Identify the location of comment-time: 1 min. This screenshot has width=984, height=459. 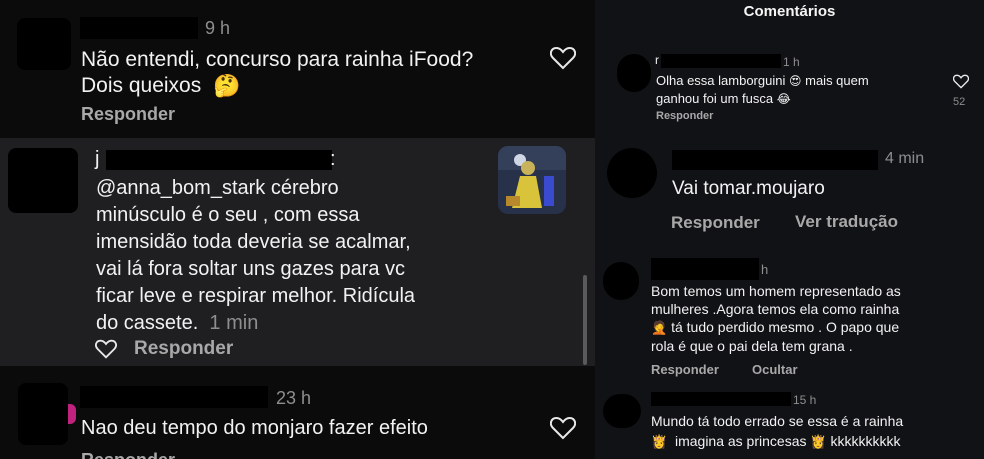
(234, 323).